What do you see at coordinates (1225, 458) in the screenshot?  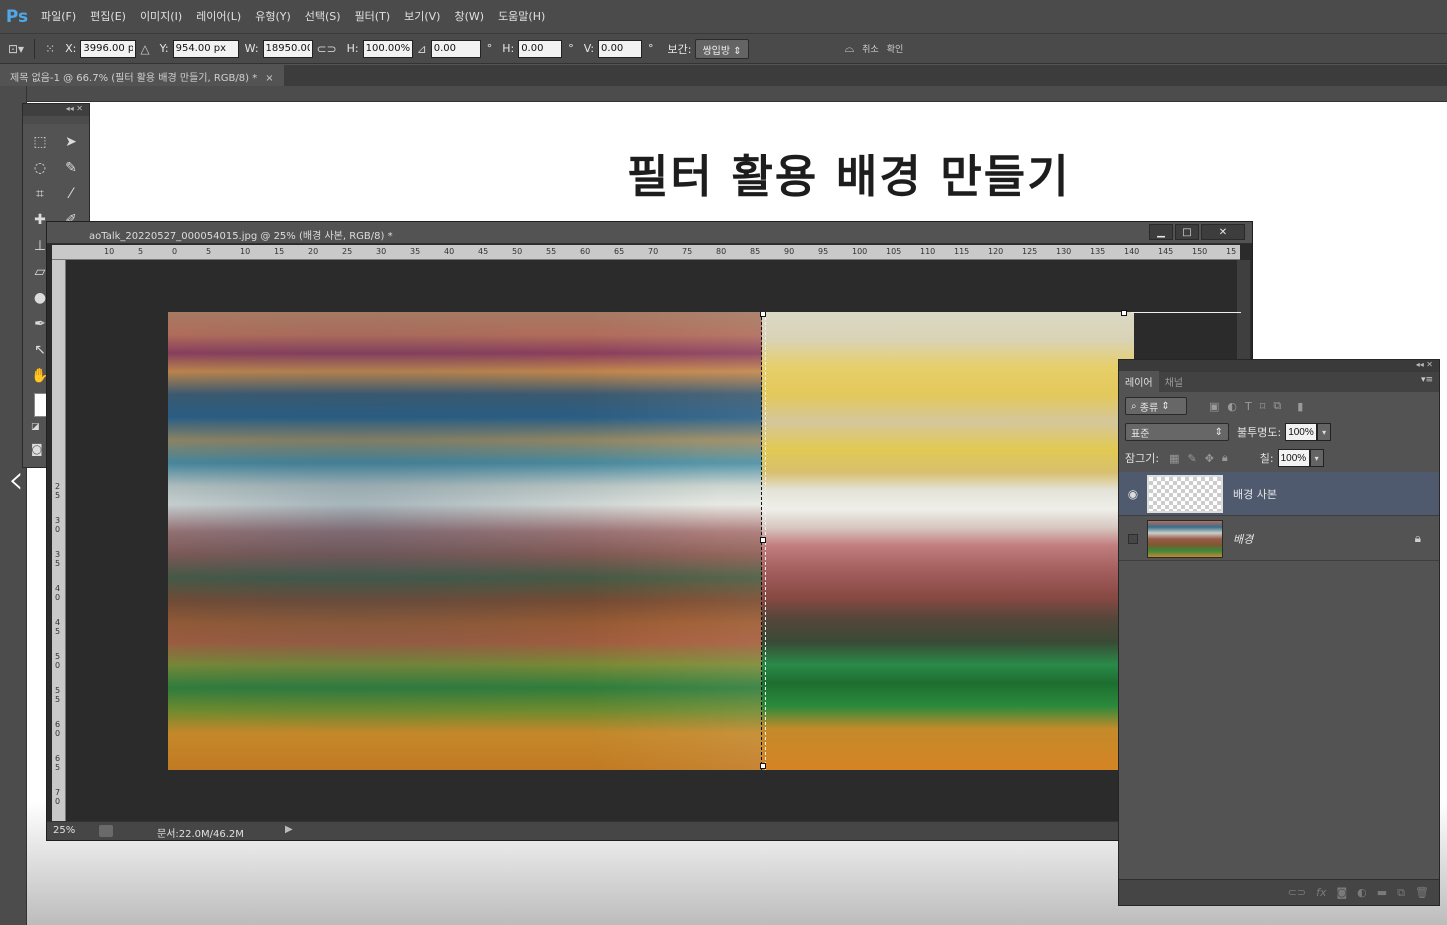 I see `lock-all-icon: 🔒︎` at bounding box center [1225, 458].